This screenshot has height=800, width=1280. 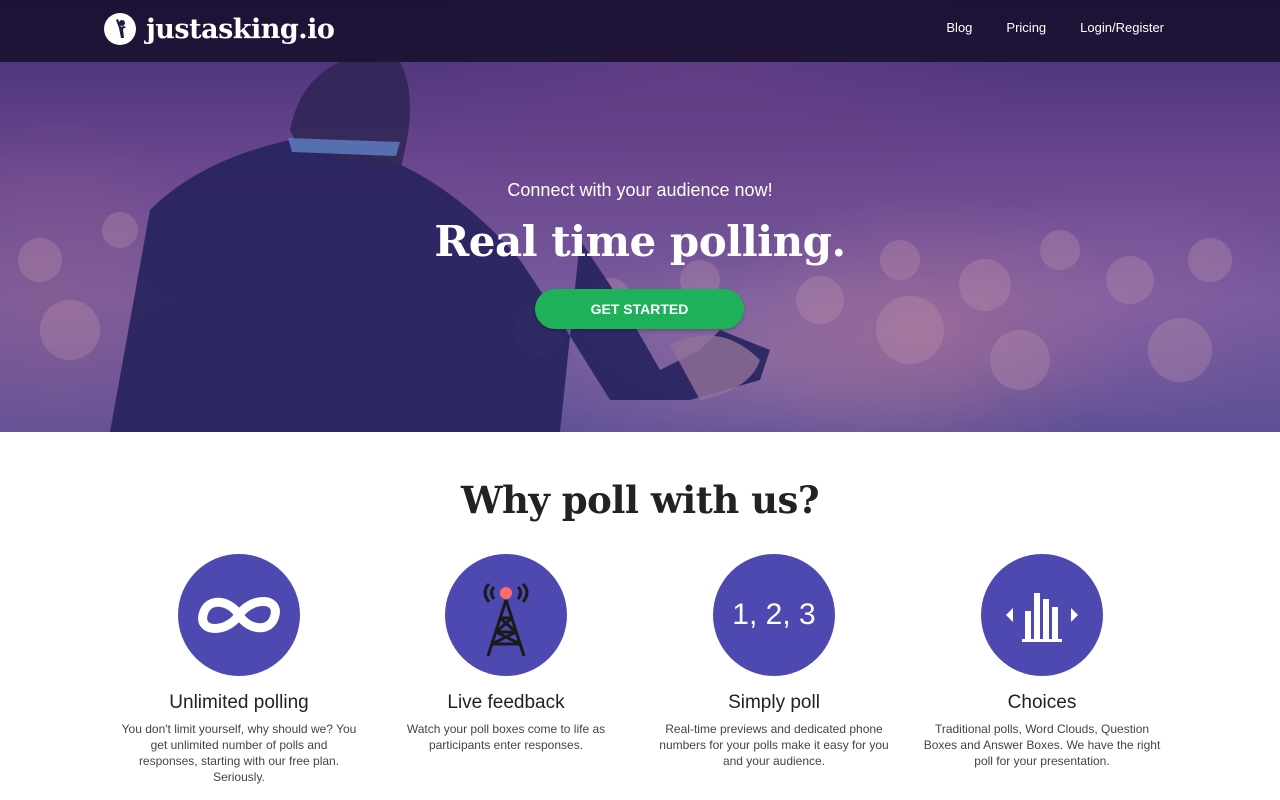 I want to click on feature-title: Live feedback, so click(x=506, y=702).